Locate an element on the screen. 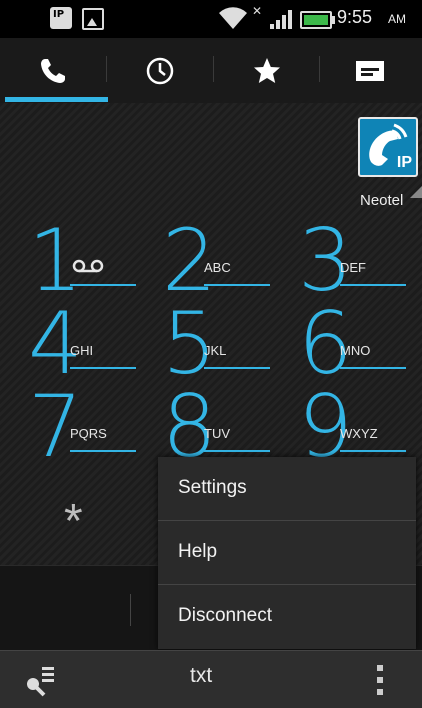  key-letters: DEF is located at coordinates (353, 267).